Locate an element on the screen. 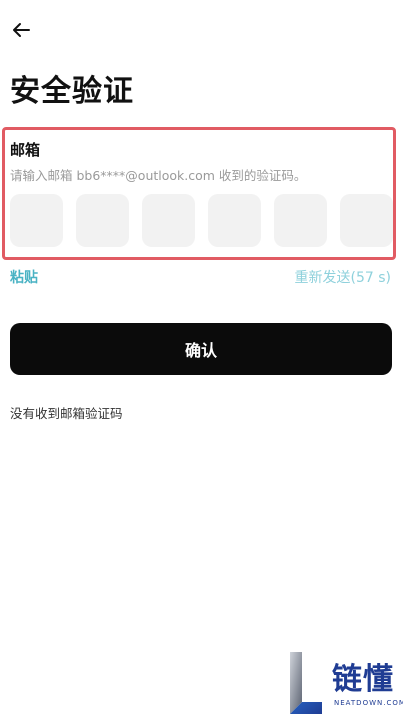 Image resolution: width=403 pixels, height=718 pixels. code-input-group is located at coordinates (201, 220).